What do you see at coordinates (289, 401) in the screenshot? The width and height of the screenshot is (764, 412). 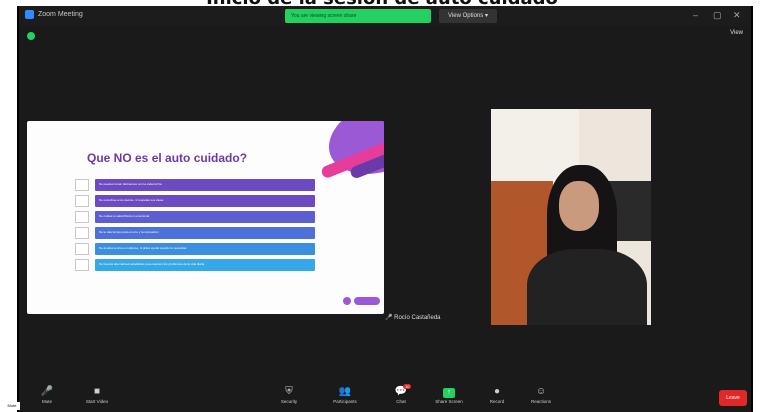 I see `security-label: Security` at bounding box center [289, 401].